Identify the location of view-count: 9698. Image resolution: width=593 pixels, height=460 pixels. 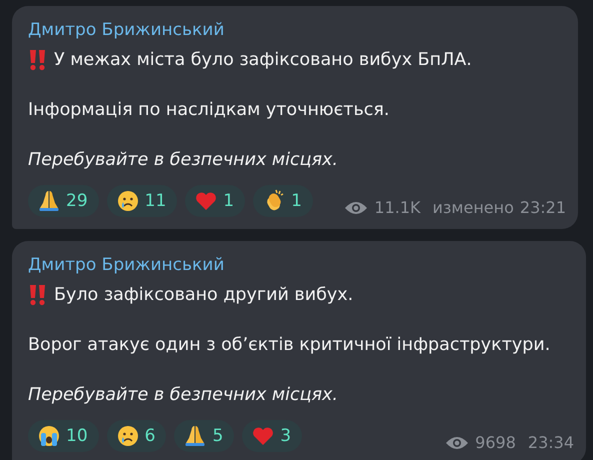
(495, 442).